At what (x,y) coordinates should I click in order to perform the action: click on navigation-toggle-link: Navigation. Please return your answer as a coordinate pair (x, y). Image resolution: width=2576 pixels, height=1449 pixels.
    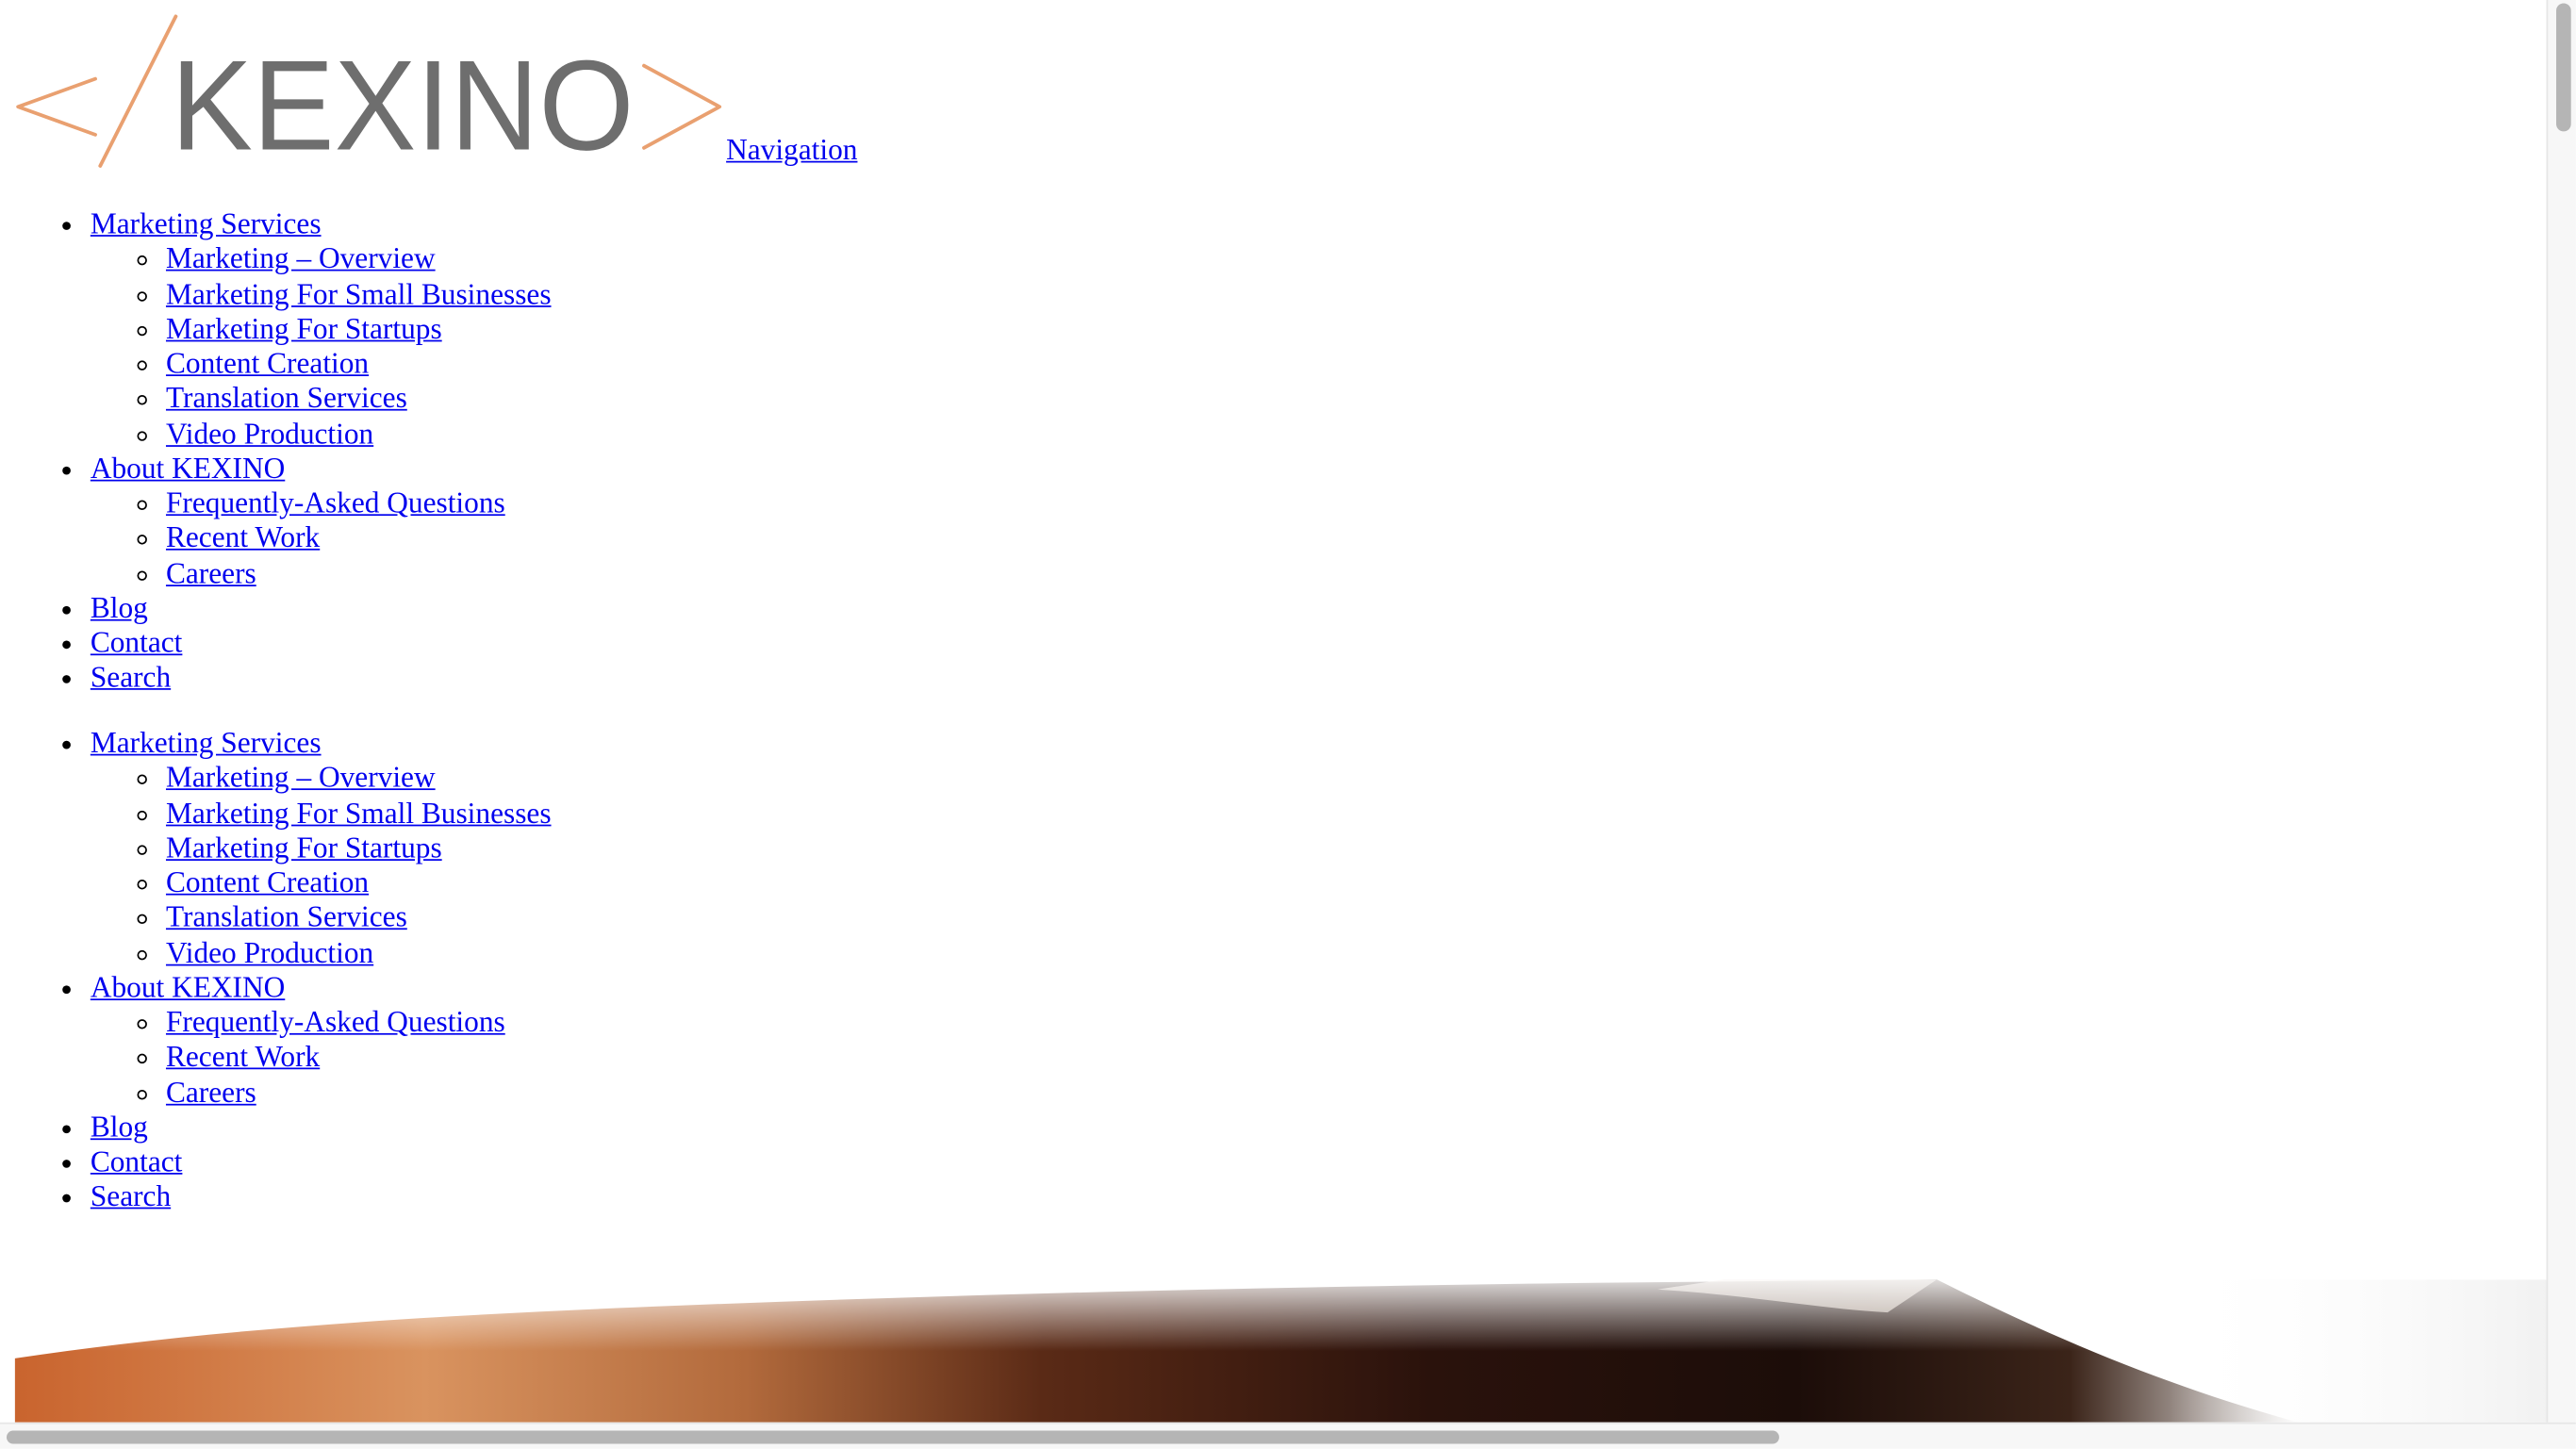
    Looking at the image, I should click on (791, 150).